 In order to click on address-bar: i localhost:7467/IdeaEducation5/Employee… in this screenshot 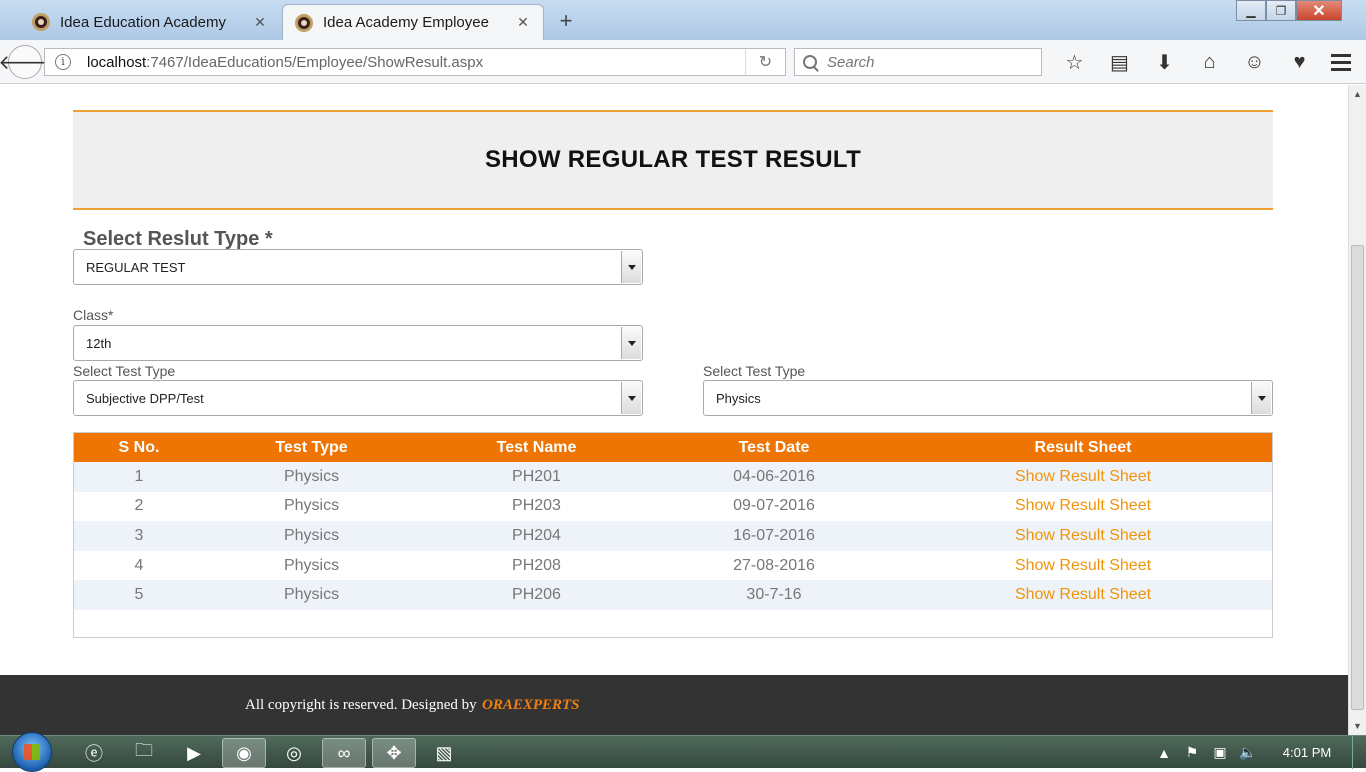, I will do `click(415, 62)`.